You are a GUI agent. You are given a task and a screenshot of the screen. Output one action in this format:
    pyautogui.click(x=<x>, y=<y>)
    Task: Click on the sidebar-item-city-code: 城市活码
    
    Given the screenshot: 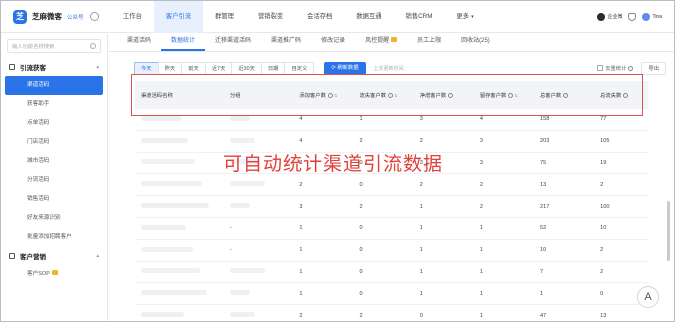 What is the action you would take?
    pyautogui.click(x=54, y=161)
    